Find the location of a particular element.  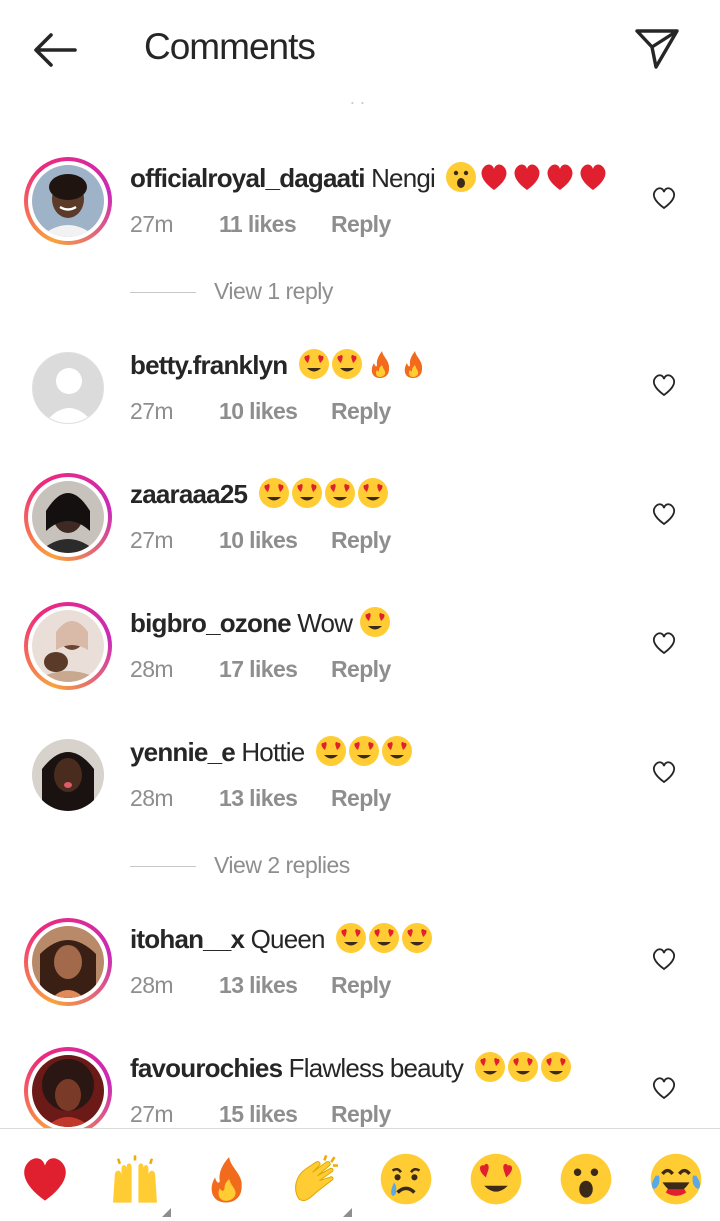

comment-username: favourochies is located at coordinates (206, 1068).